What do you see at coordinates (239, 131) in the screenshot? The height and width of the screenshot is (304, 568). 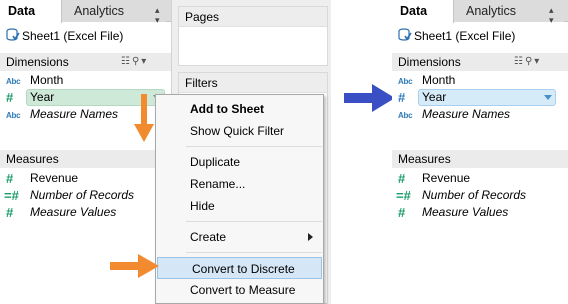 I see `menu-item-show-quick-filter: Show Quick Filter` at bounding box center [239, 131].